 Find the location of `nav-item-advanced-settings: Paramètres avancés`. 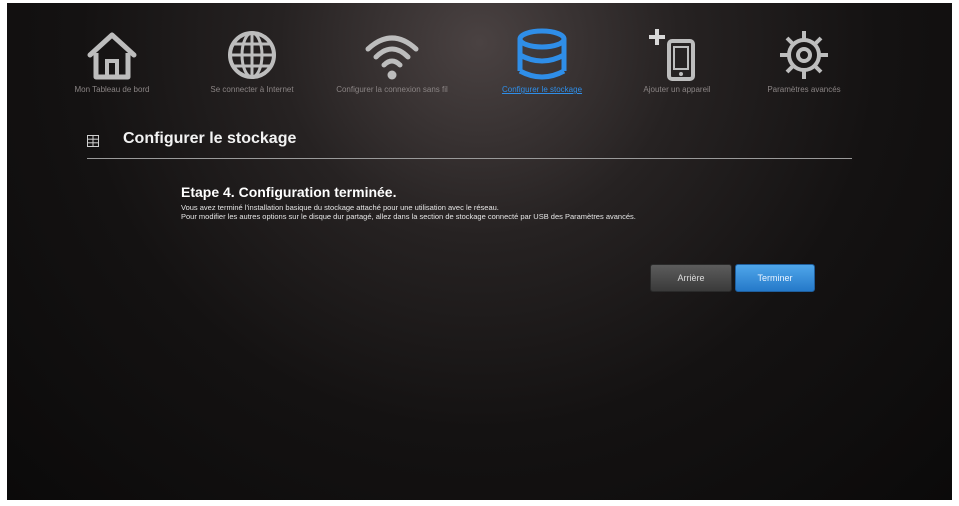

nav-item-advanced-settings: Paramètres avancés is located at coordinates (804, 69).